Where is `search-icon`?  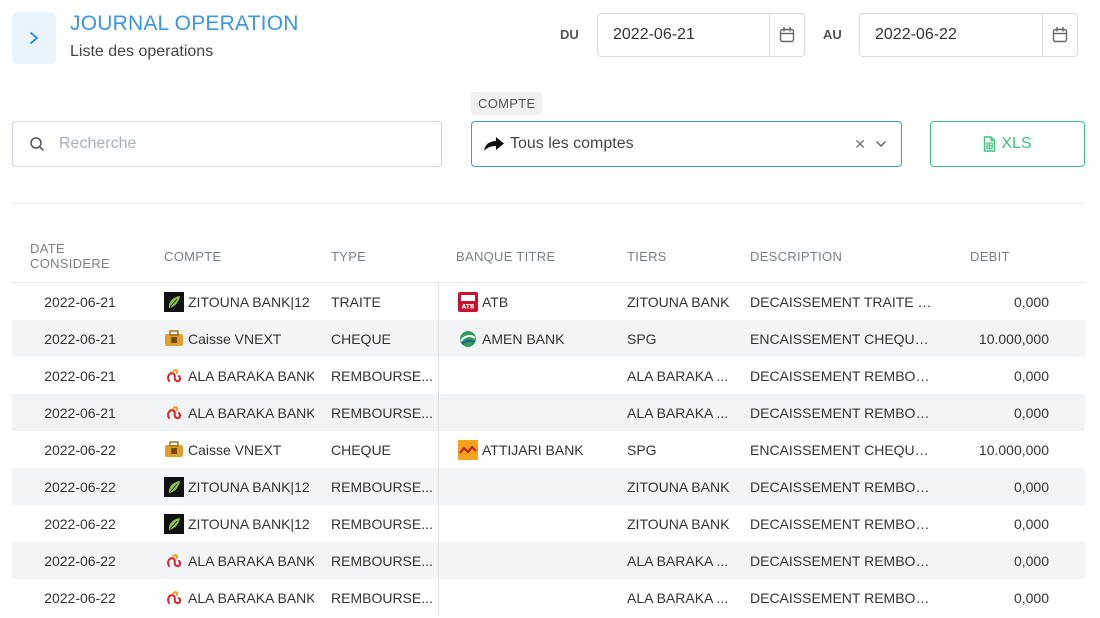
search-icon is located at coordinates (37, 144).